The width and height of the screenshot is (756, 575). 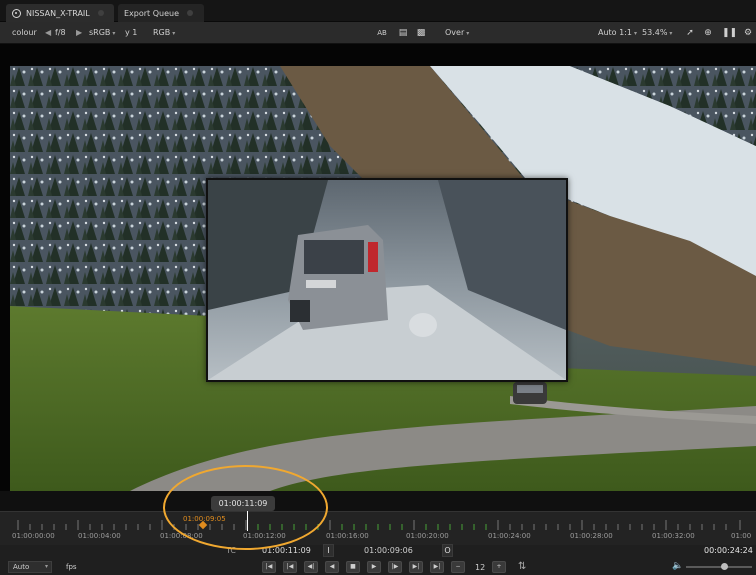 I want to click on tick-label: 01:00:32:00, so click(x=673, y=536).